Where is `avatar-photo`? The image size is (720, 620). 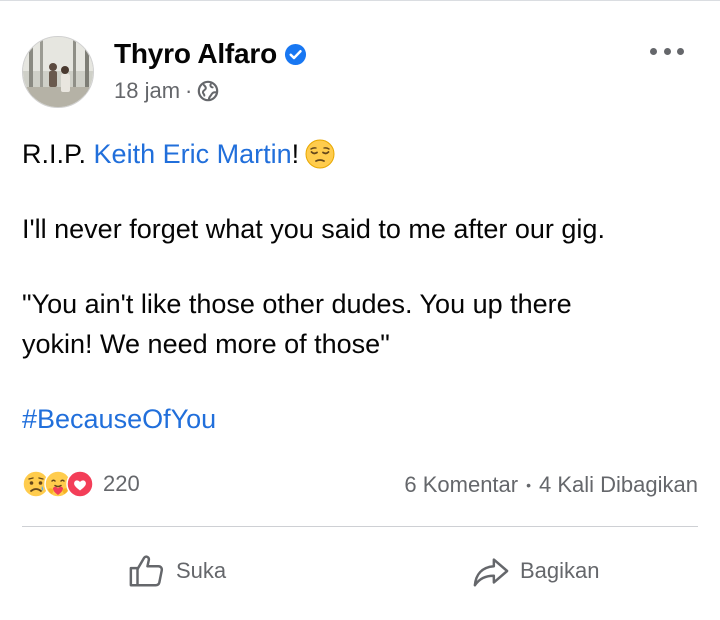 avatar-photo is located at coordinates (58, 72).